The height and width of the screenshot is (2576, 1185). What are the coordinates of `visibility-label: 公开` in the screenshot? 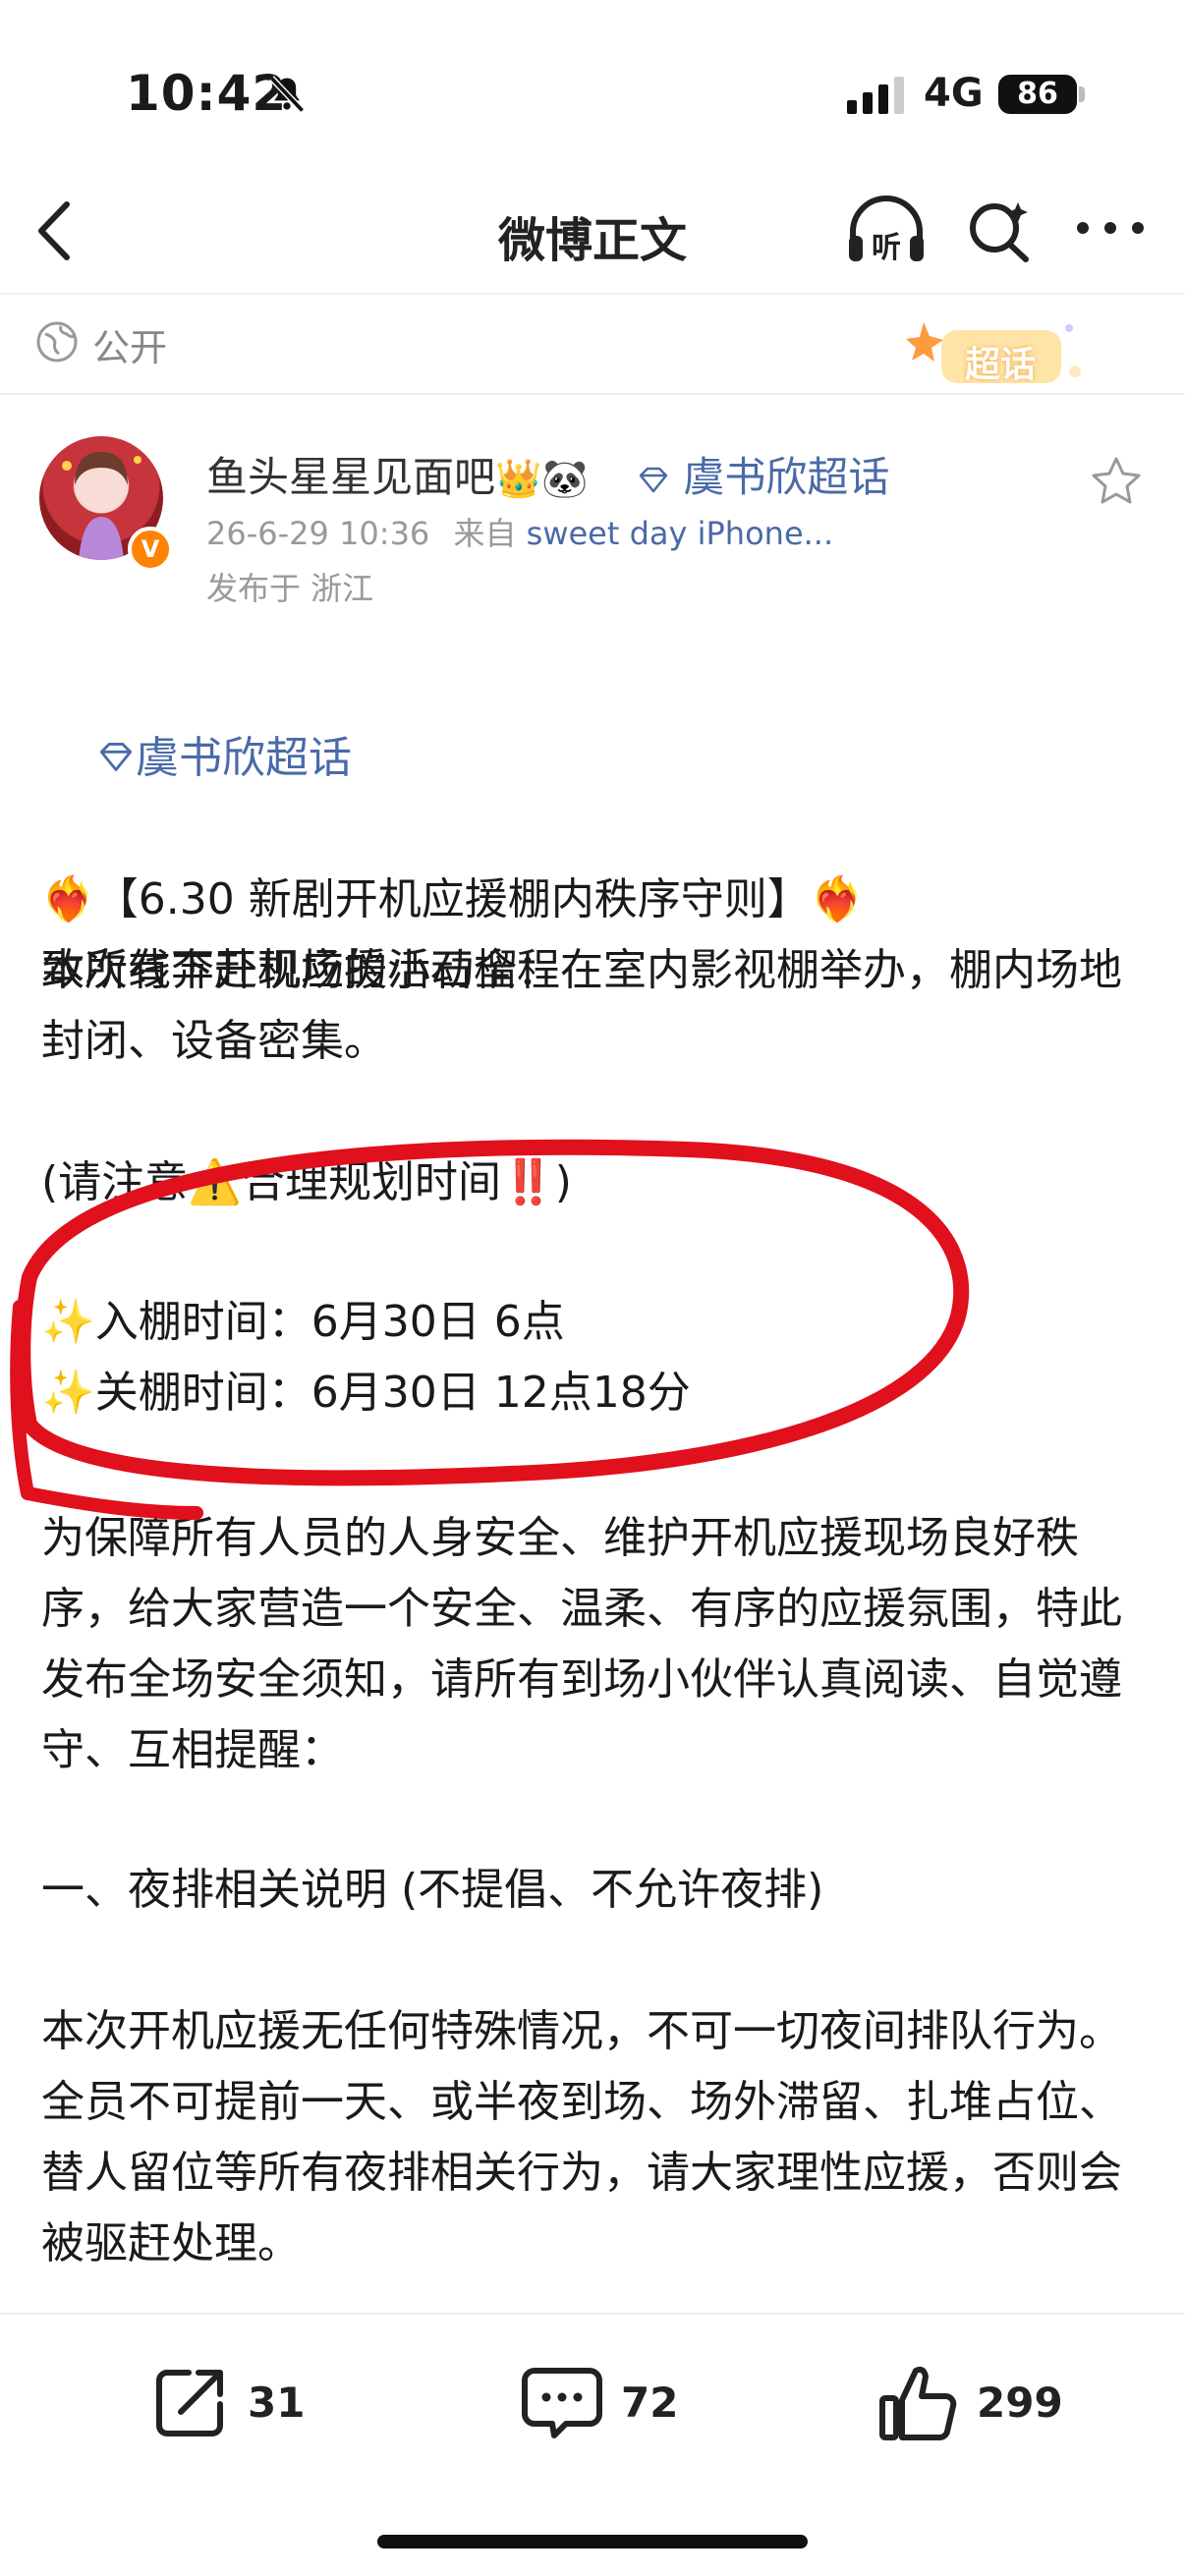 It's located at (130, 347).